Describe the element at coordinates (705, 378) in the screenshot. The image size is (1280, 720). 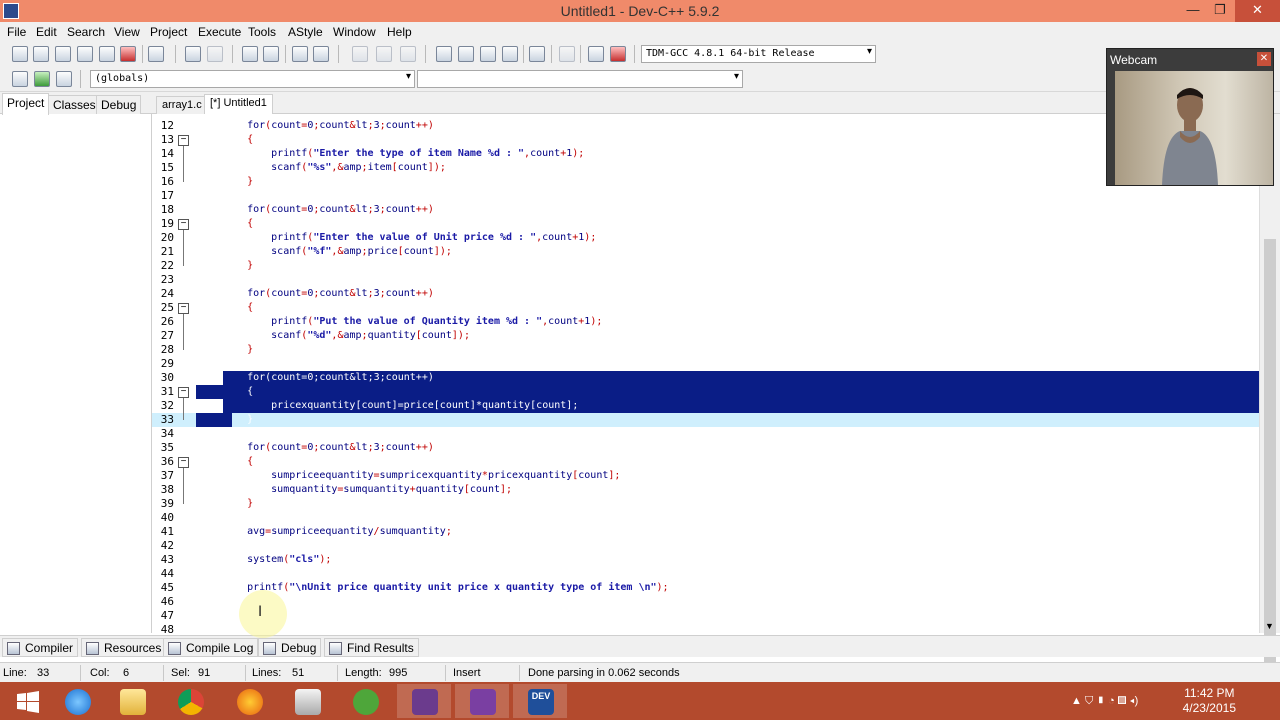
I see `code-line: 30 for(count=0;count&lt;3;count++)` at that location.